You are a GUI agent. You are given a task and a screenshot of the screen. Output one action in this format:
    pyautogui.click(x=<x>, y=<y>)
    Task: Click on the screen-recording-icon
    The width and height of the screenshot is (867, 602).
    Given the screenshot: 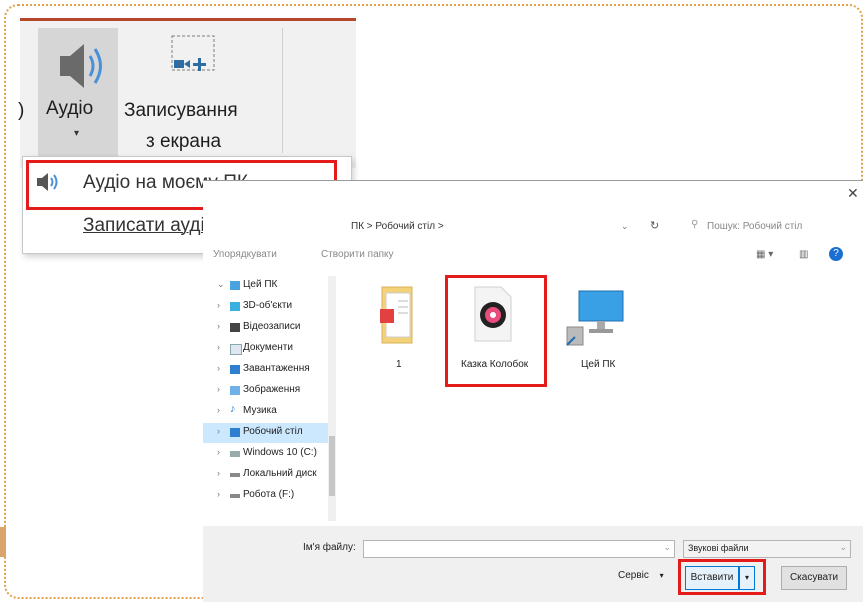 What is the action you would take?
    pyautogui.click(x=193, y=53)
    